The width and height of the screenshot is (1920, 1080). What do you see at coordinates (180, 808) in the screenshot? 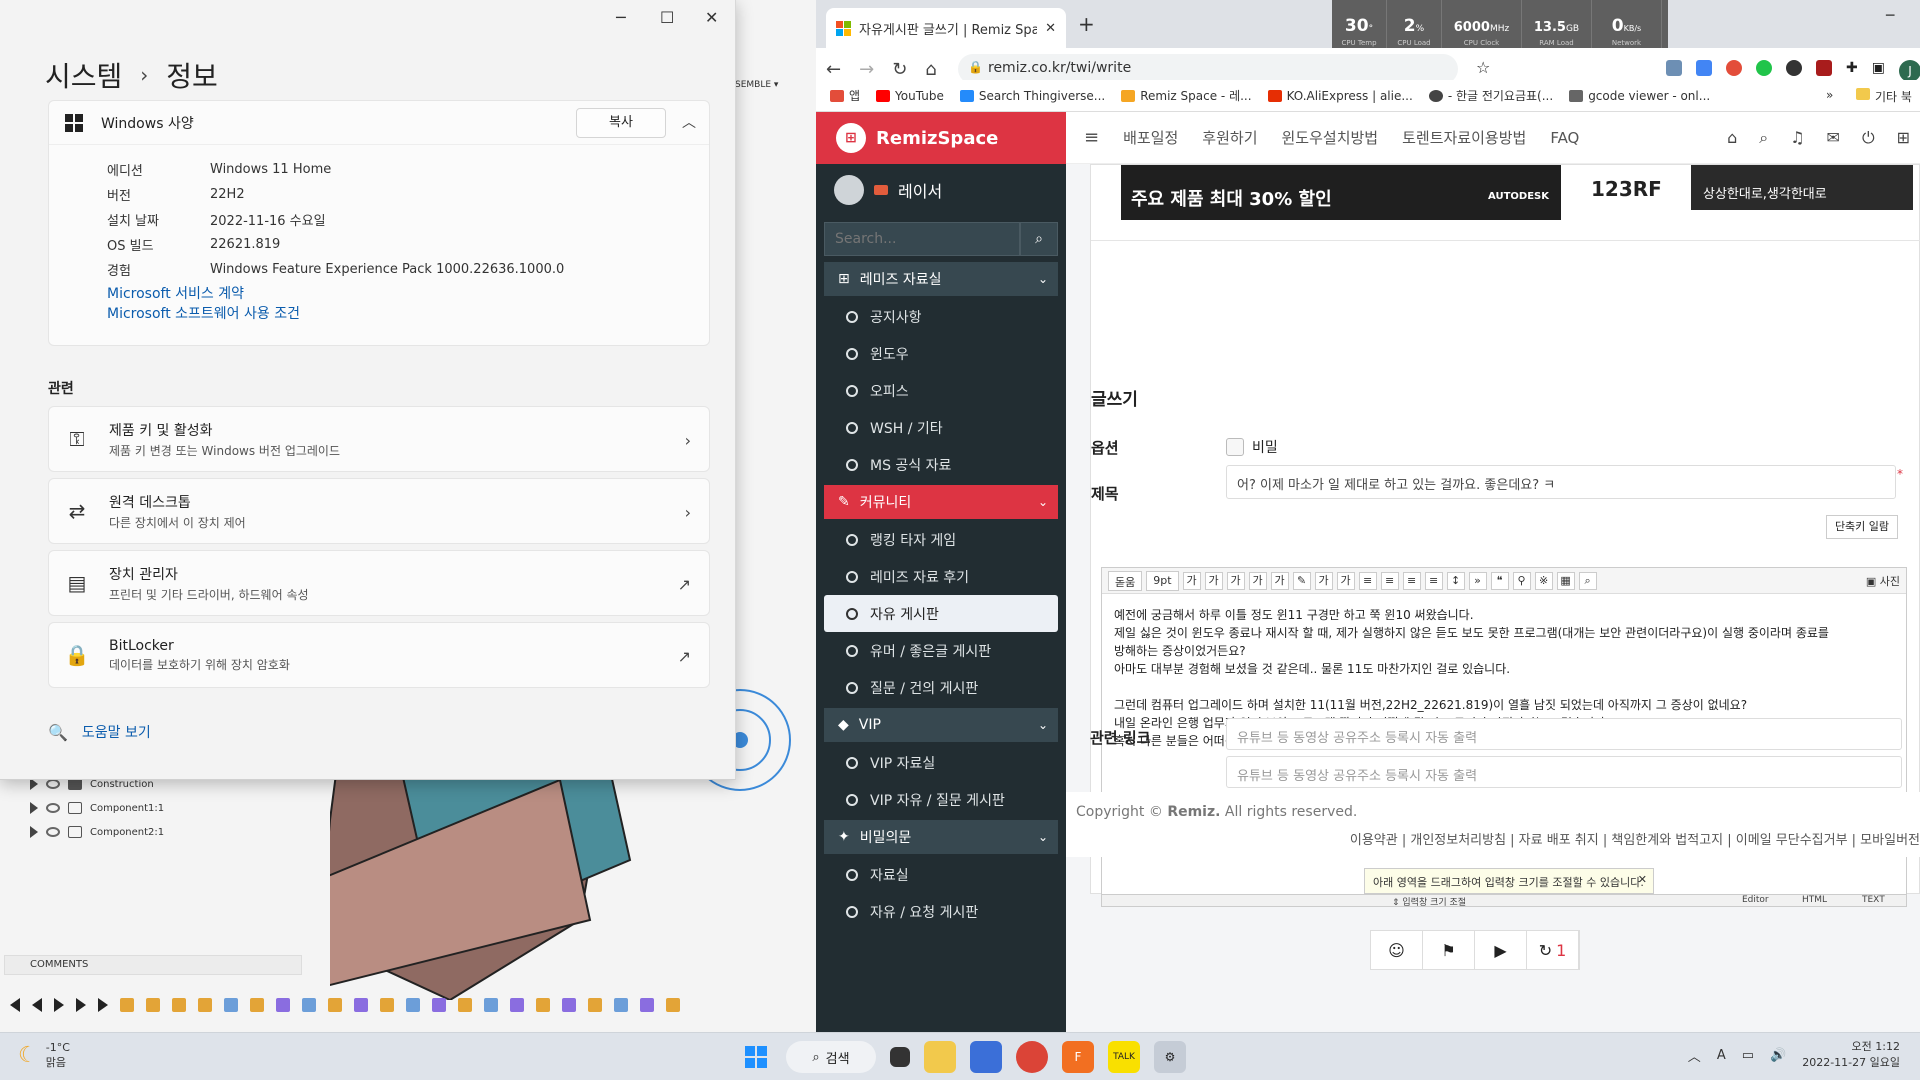
I see `tree-row: Component1:1` at bounding box center [180, 808].